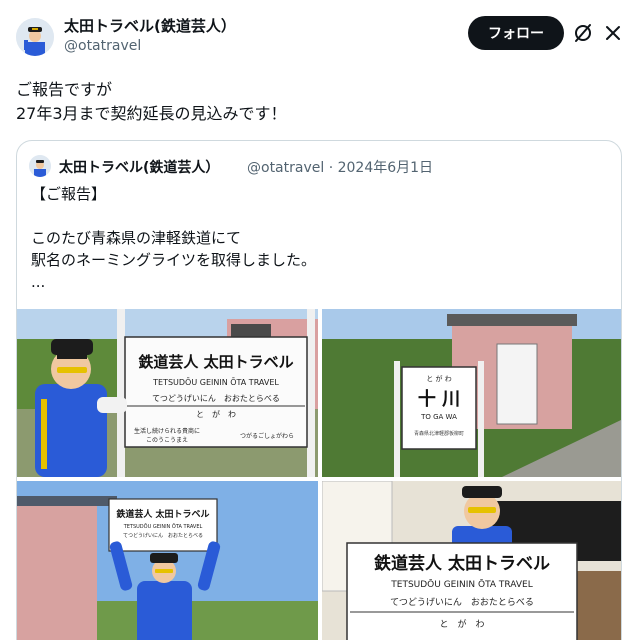  I want to click on quote-line: このたび青森県の津軽鉄道にて, so click(136, 238).